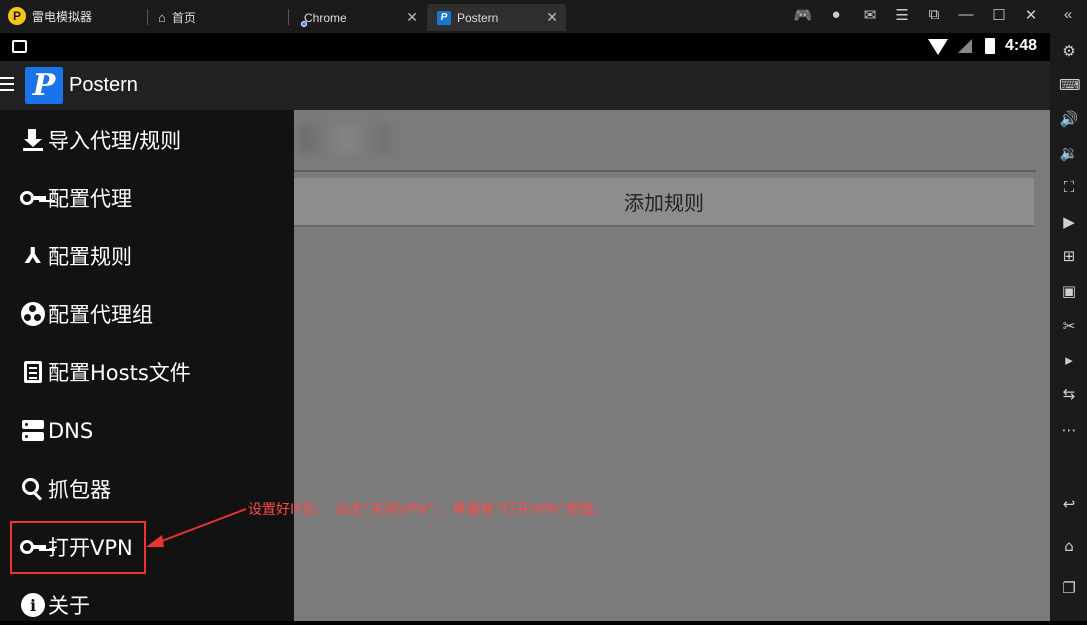  Describe the element at coordinates (1069, 430) in the screenshot. I see `more-icon: ⋯` at that location.